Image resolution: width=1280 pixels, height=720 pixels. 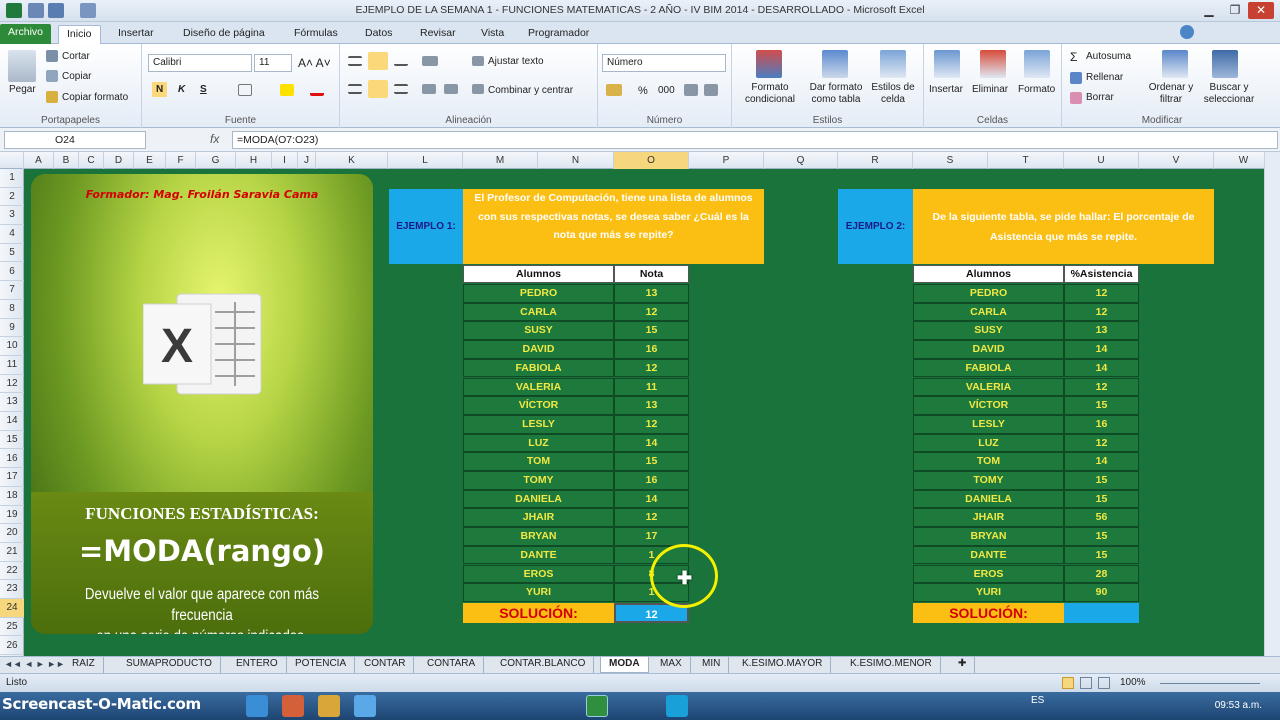 What do you see at coordinates (75, 140) in the screenshot?
I see `name-box: O24` at bounding box center [75, 140].